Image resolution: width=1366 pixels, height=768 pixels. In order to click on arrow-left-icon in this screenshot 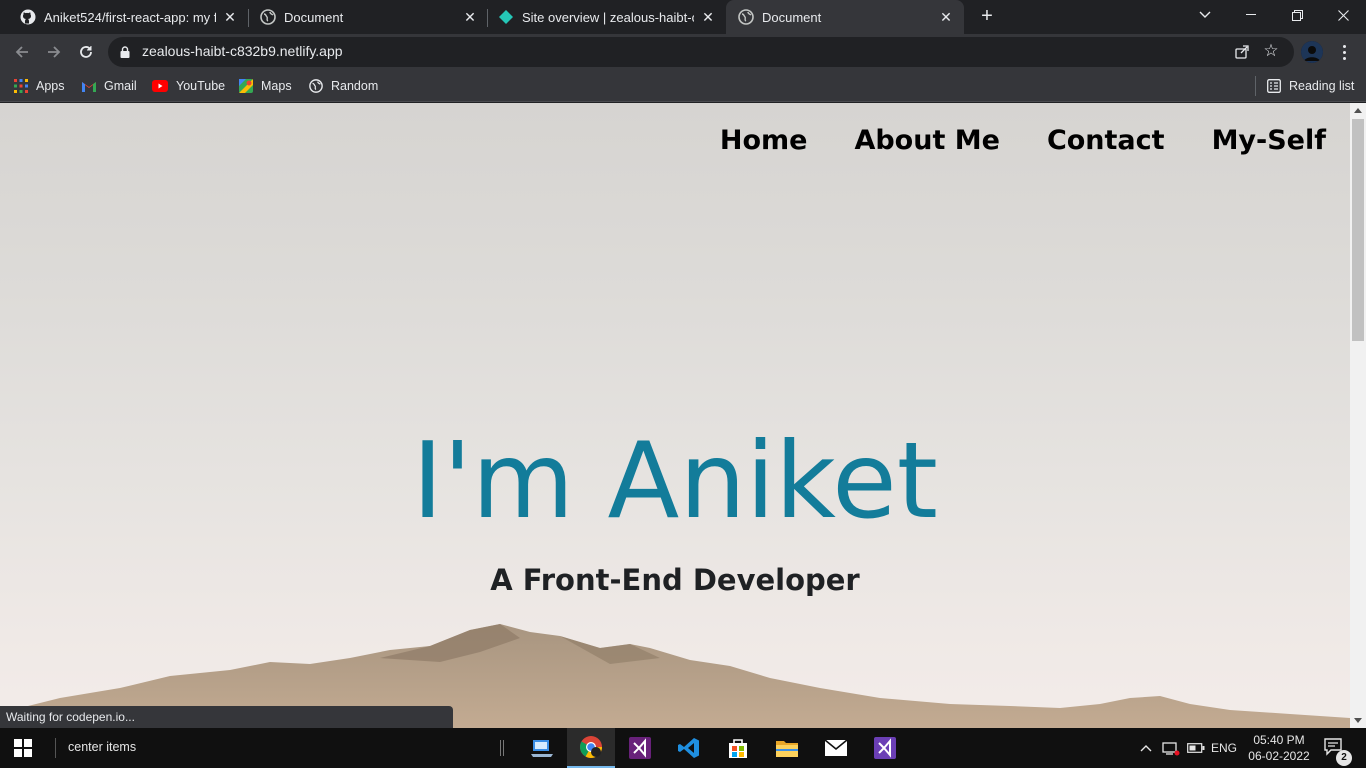, I will do `click(21, 52)`.